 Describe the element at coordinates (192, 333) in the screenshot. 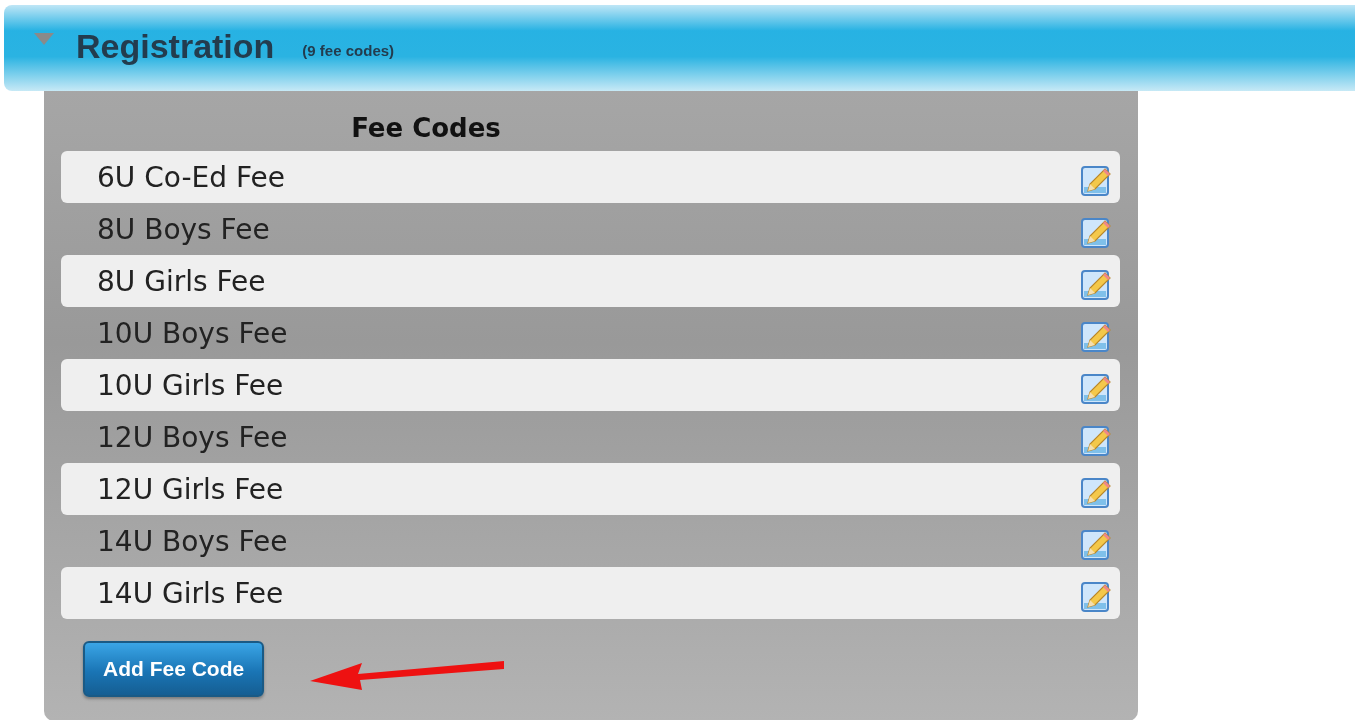

I see `fee-code-name: 10U Boys Fee` at that location.